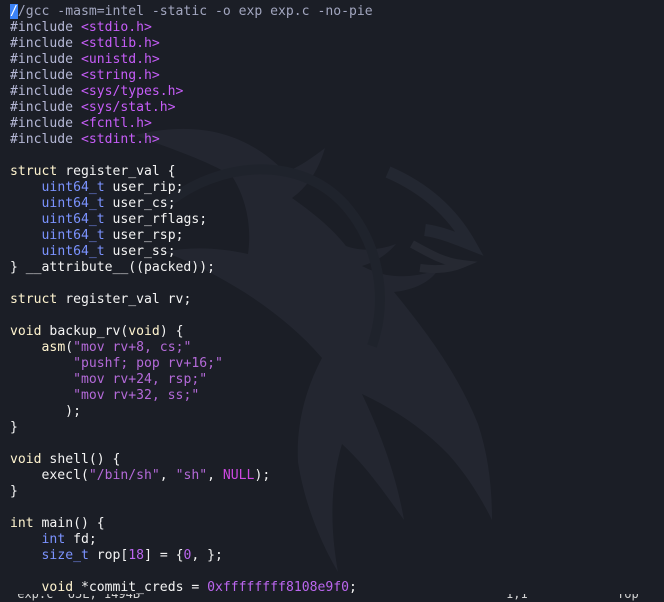 The width and height of the screenshot is (664, 602). What do you see at coordinates (191, 220) in the screenshot?
I see `code-line: uint64_t user_rflags;` at bounding box center [191, 220].